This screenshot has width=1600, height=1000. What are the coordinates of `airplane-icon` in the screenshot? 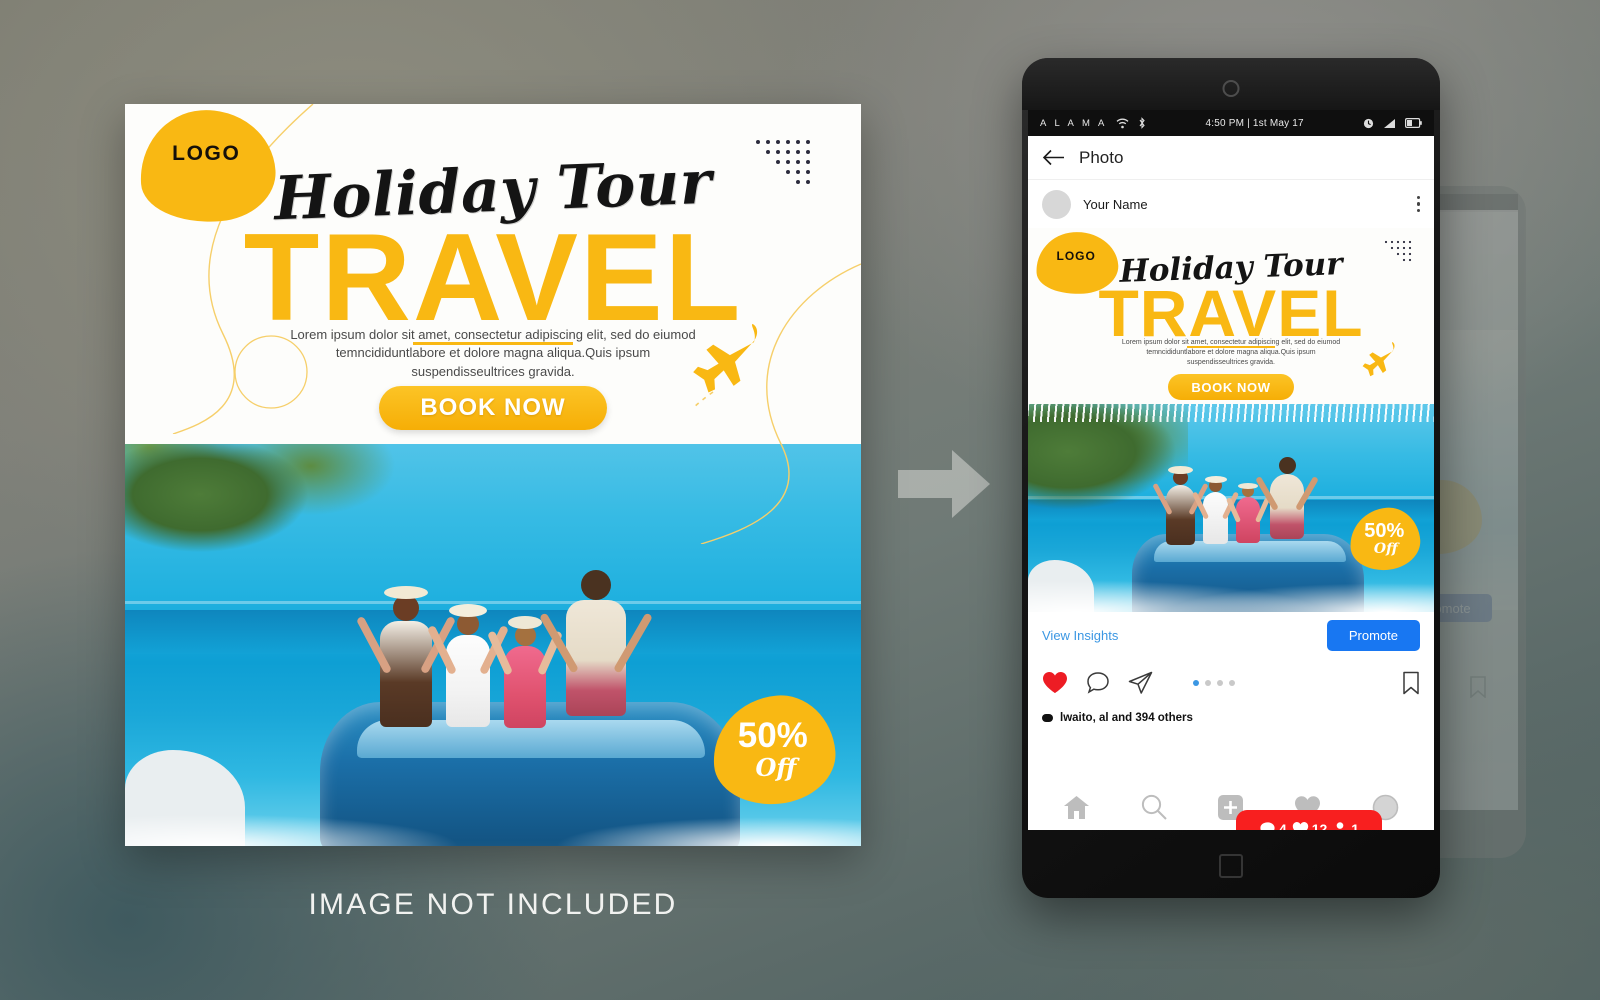 It's located at (725, 365).